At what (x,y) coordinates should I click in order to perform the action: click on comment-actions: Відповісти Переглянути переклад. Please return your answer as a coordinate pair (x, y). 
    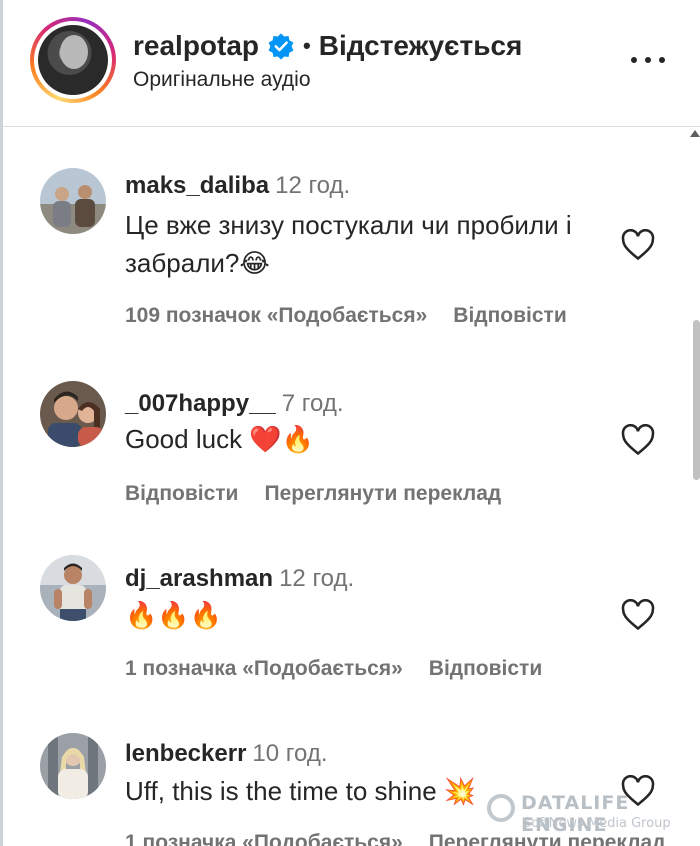
    Looking at the image, I should click on (313, 494).